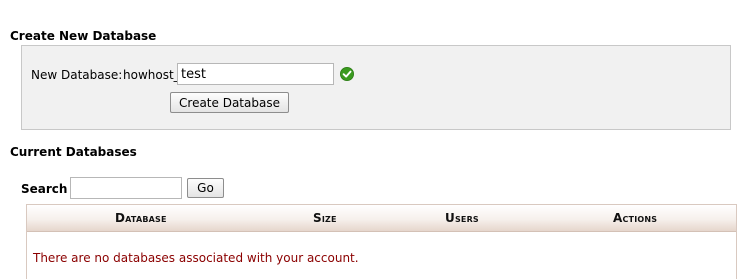 The width and height of the screenshot is (749, 279). Describe the element at coordinates (347, 74) in the screenshot. I see `check-circle-icon` at that location.